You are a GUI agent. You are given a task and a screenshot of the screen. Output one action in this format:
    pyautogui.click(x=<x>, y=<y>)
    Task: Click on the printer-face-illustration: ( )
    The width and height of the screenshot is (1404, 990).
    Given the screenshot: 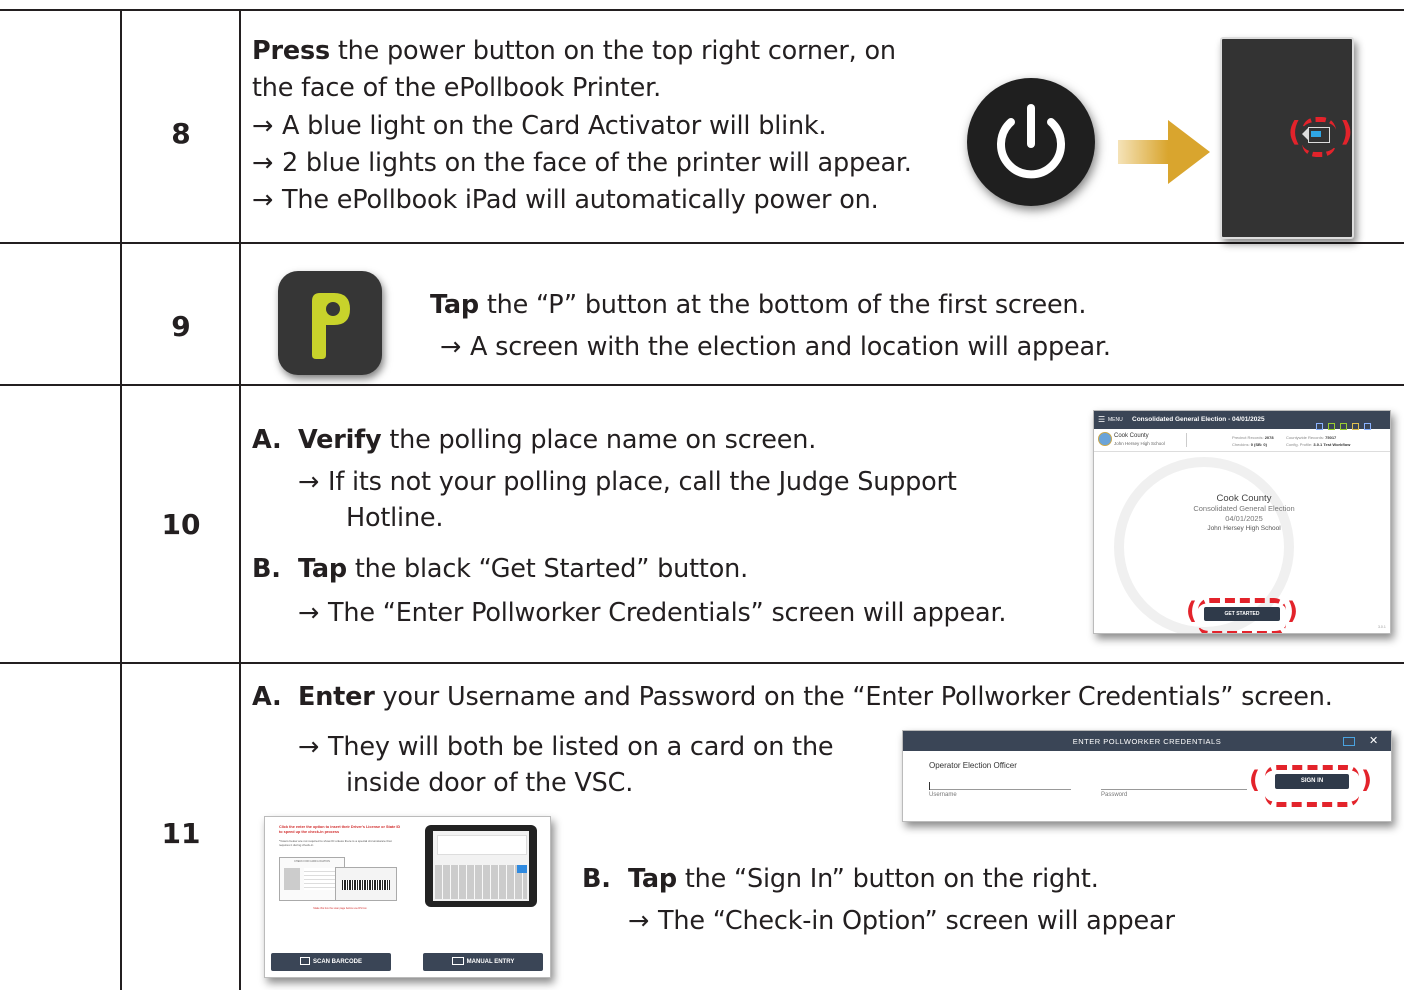 What is the action you would take?
    pyautogui.click(x=1287, y=138)
    